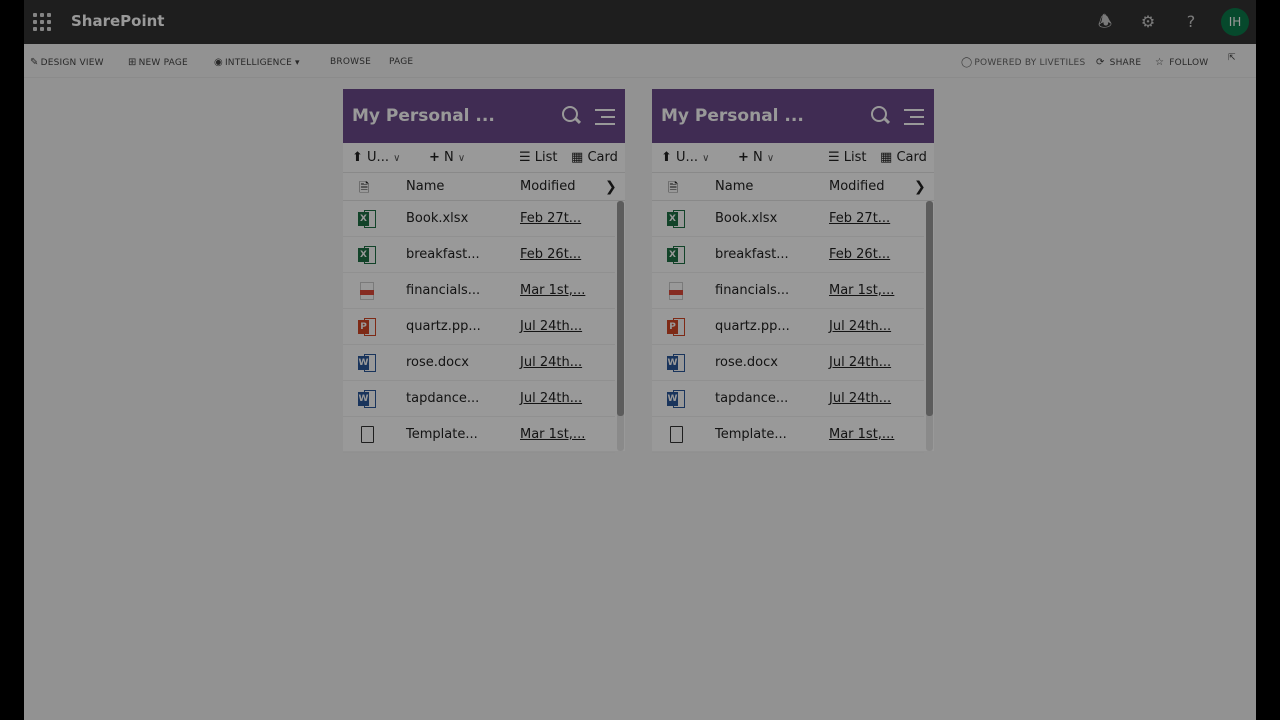 Image resolution: width=1280 pixels, height=720 pixels. What do you see at coordinates (1148, 22) in the screenshot?
I see `gear-icon: ⚙` at bounding box center [1148, 22].